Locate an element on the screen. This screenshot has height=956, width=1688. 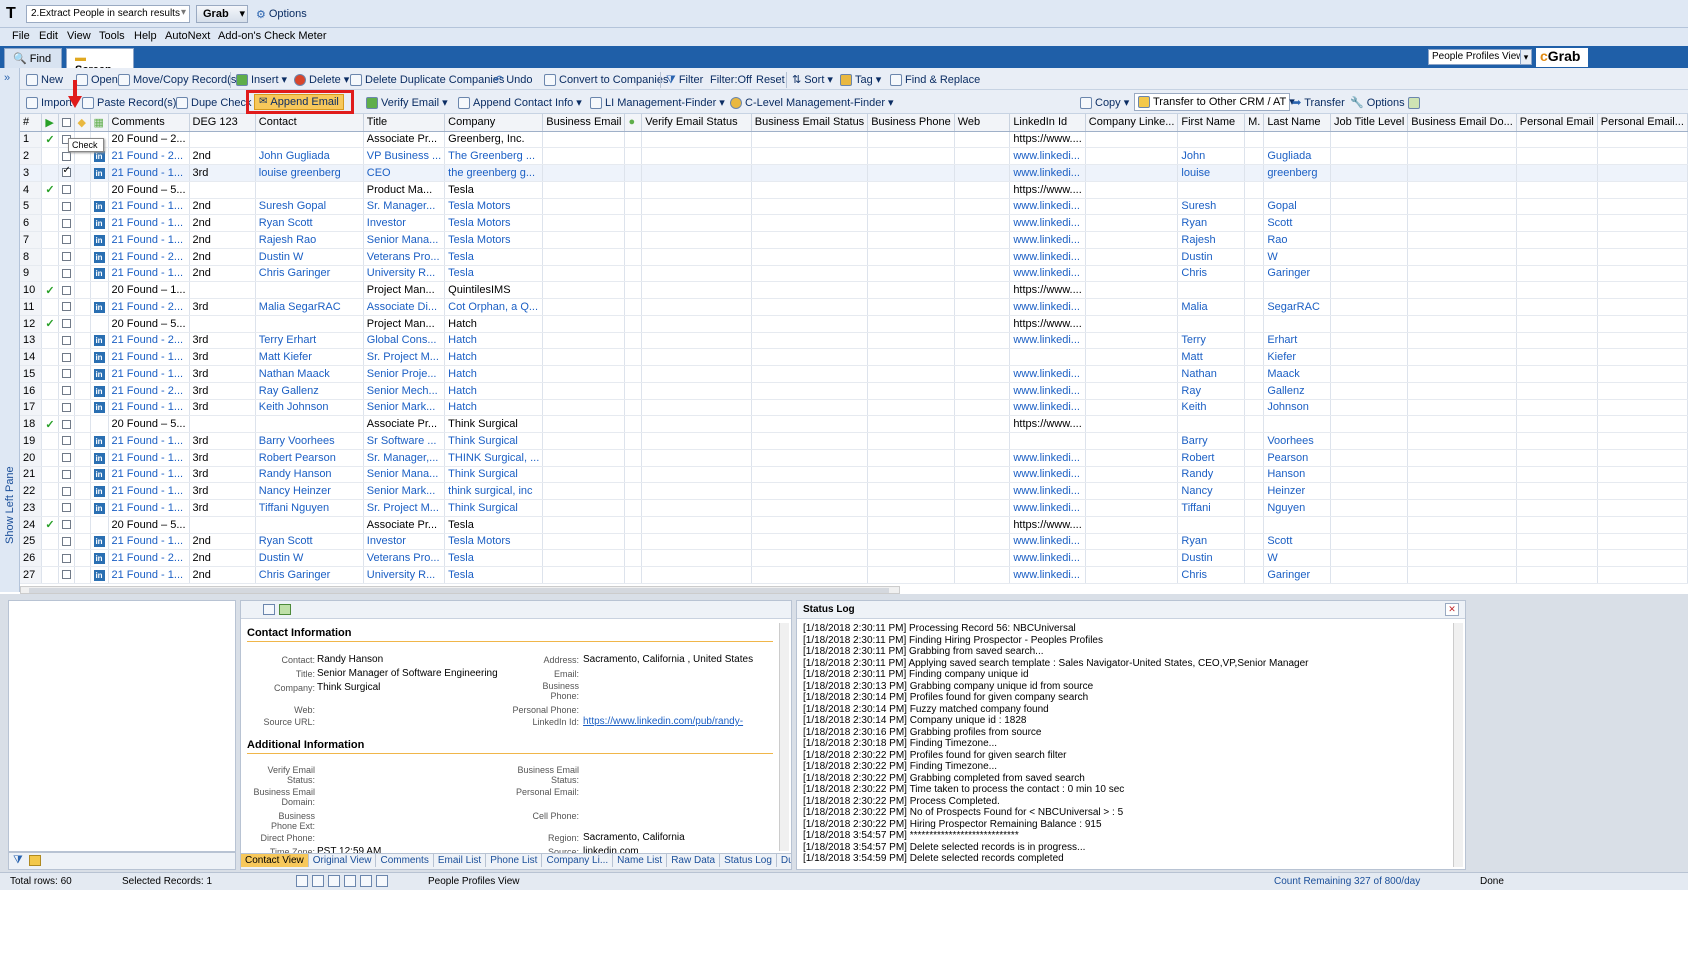
contact-cell: Randy Hanson is located at coordinates (309, 475).